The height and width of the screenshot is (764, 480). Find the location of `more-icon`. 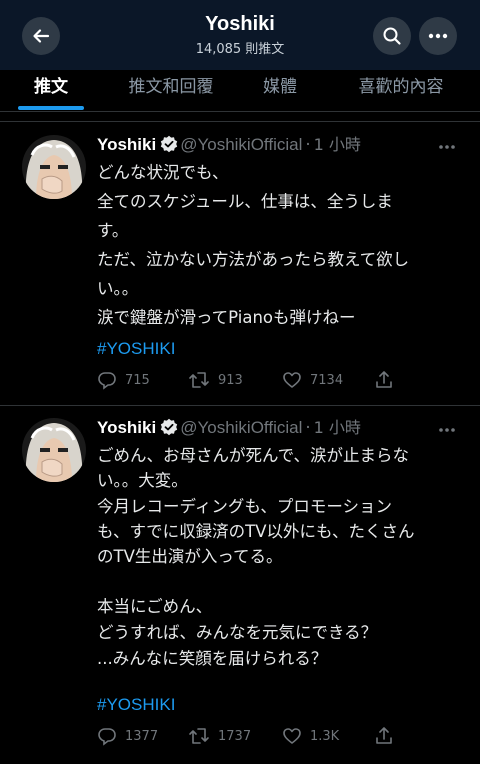

more-icon is located at coordinates (438, 36).